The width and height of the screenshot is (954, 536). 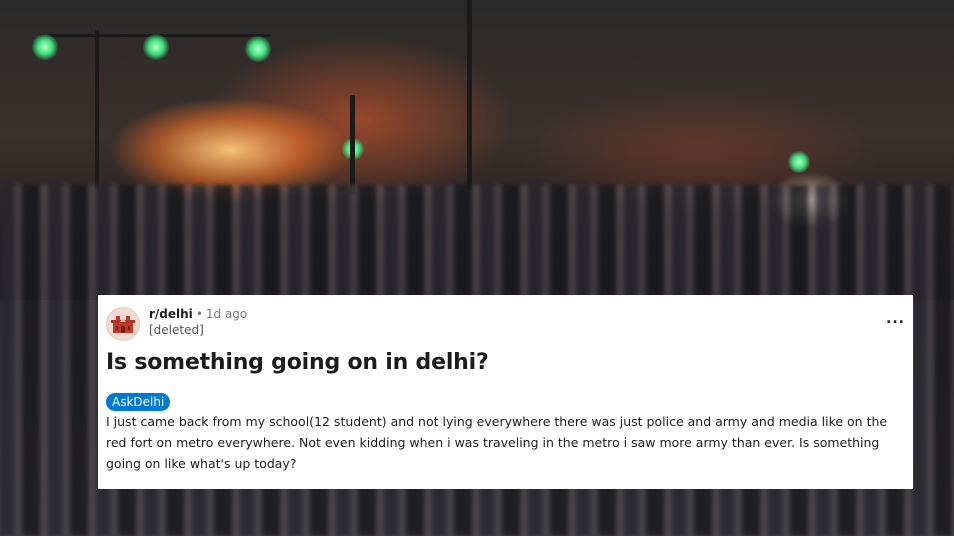 I want to click on post-author: [deleted], so click(x=176, y=330).